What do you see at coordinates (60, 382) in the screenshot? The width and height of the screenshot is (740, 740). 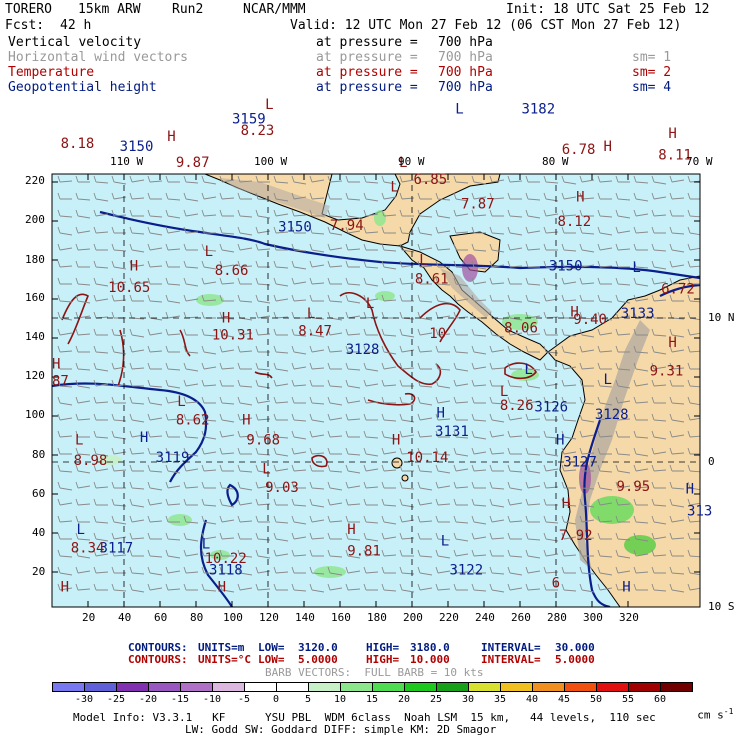 I see `temperature-label: 87` at bounding box center [60, 382].